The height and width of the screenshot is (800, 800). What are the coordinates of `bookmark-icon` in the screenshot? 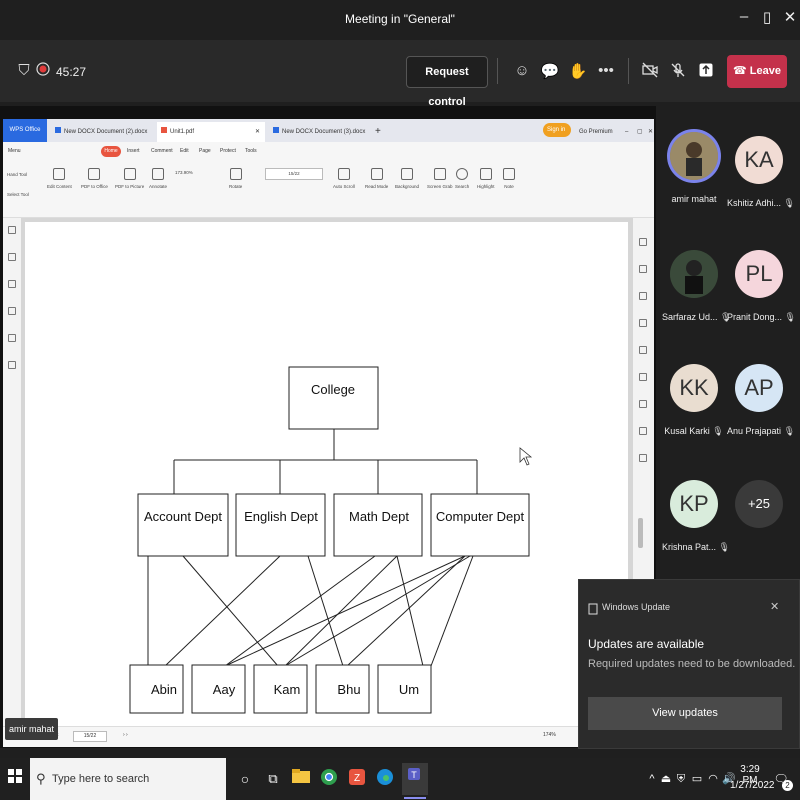 It's located at (12, 230).